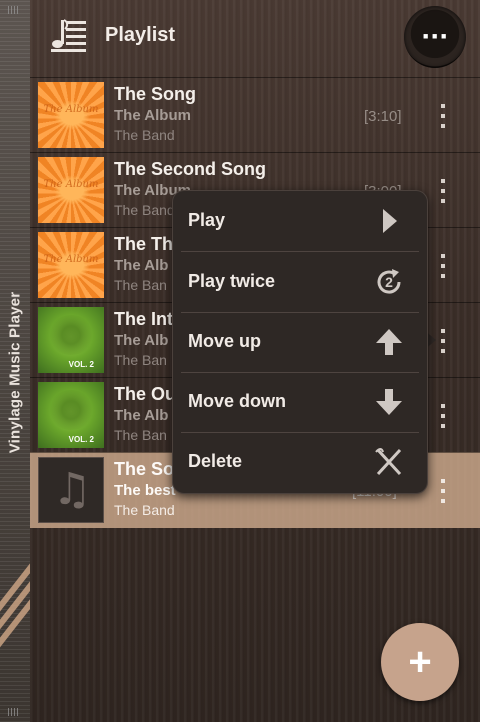  I want to click on music-note-icon: ♫, so click(72, 489).